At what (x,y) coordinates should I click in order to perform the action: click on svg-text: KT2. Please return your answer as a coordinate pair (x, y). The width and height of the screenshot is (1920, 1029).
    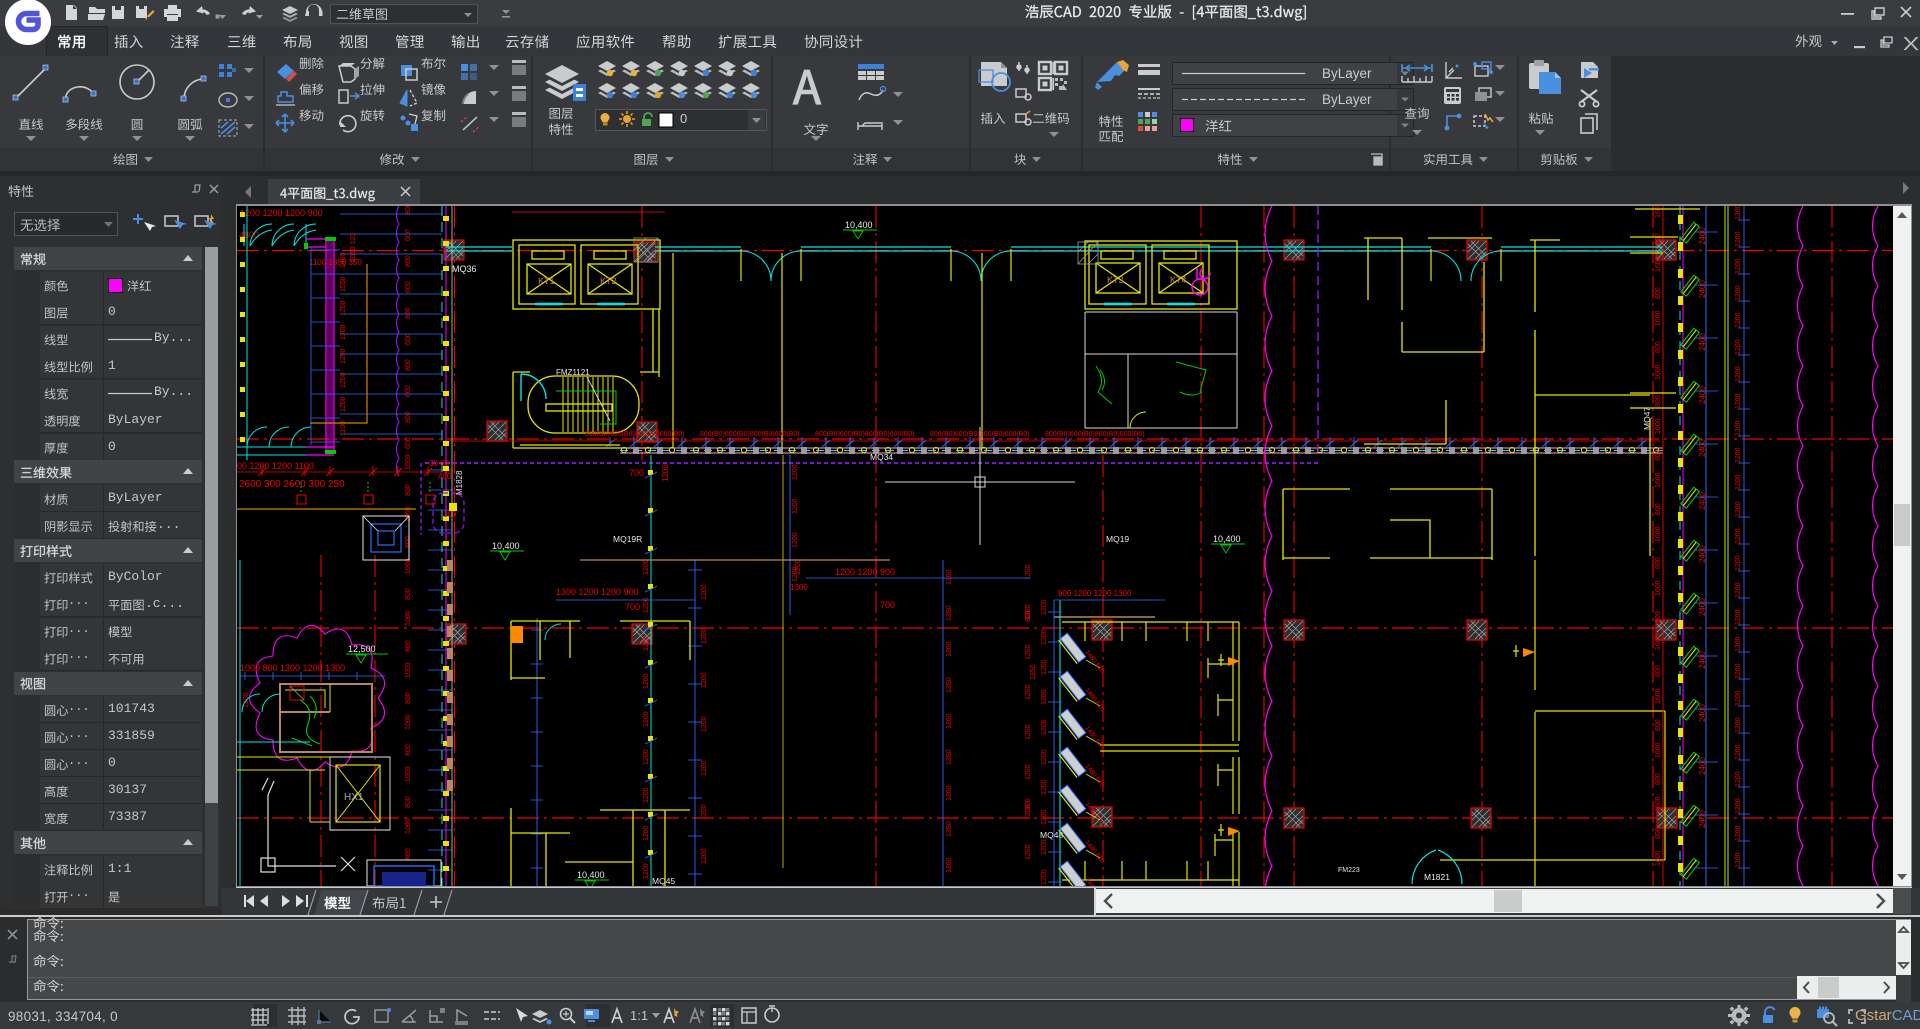
    Looking at the image, I should click on (608, 281).